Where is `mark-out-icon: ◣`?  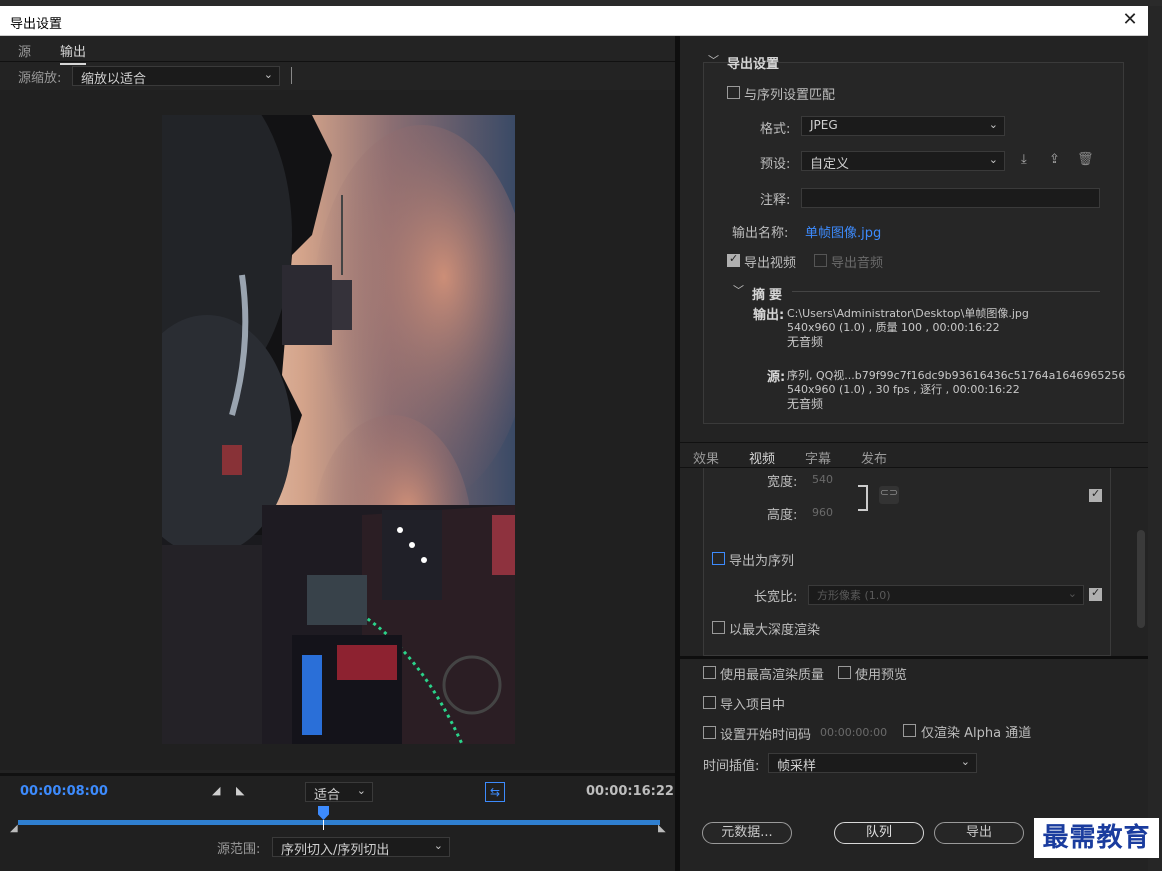 mark-out-icon: ◣ is located at coordinates (240, 790).